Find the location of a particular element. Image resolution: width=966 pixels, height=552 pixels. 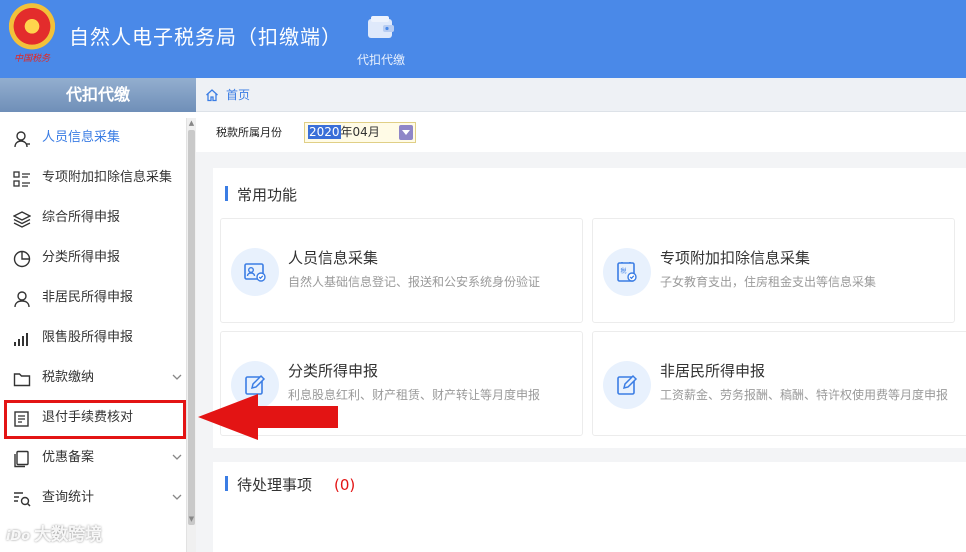

pending-items-title: 待处理事项 (0) is located at coordinates (290, 484).